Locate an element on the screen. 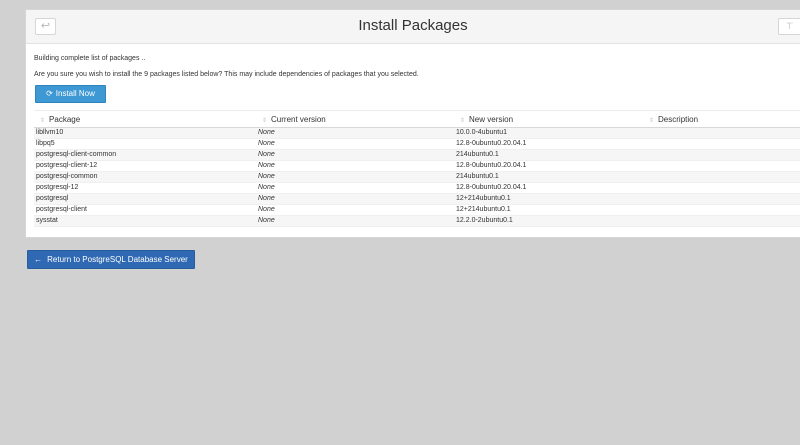  building-message: Building complete list of packages .. is located at coordinates (90, 58).